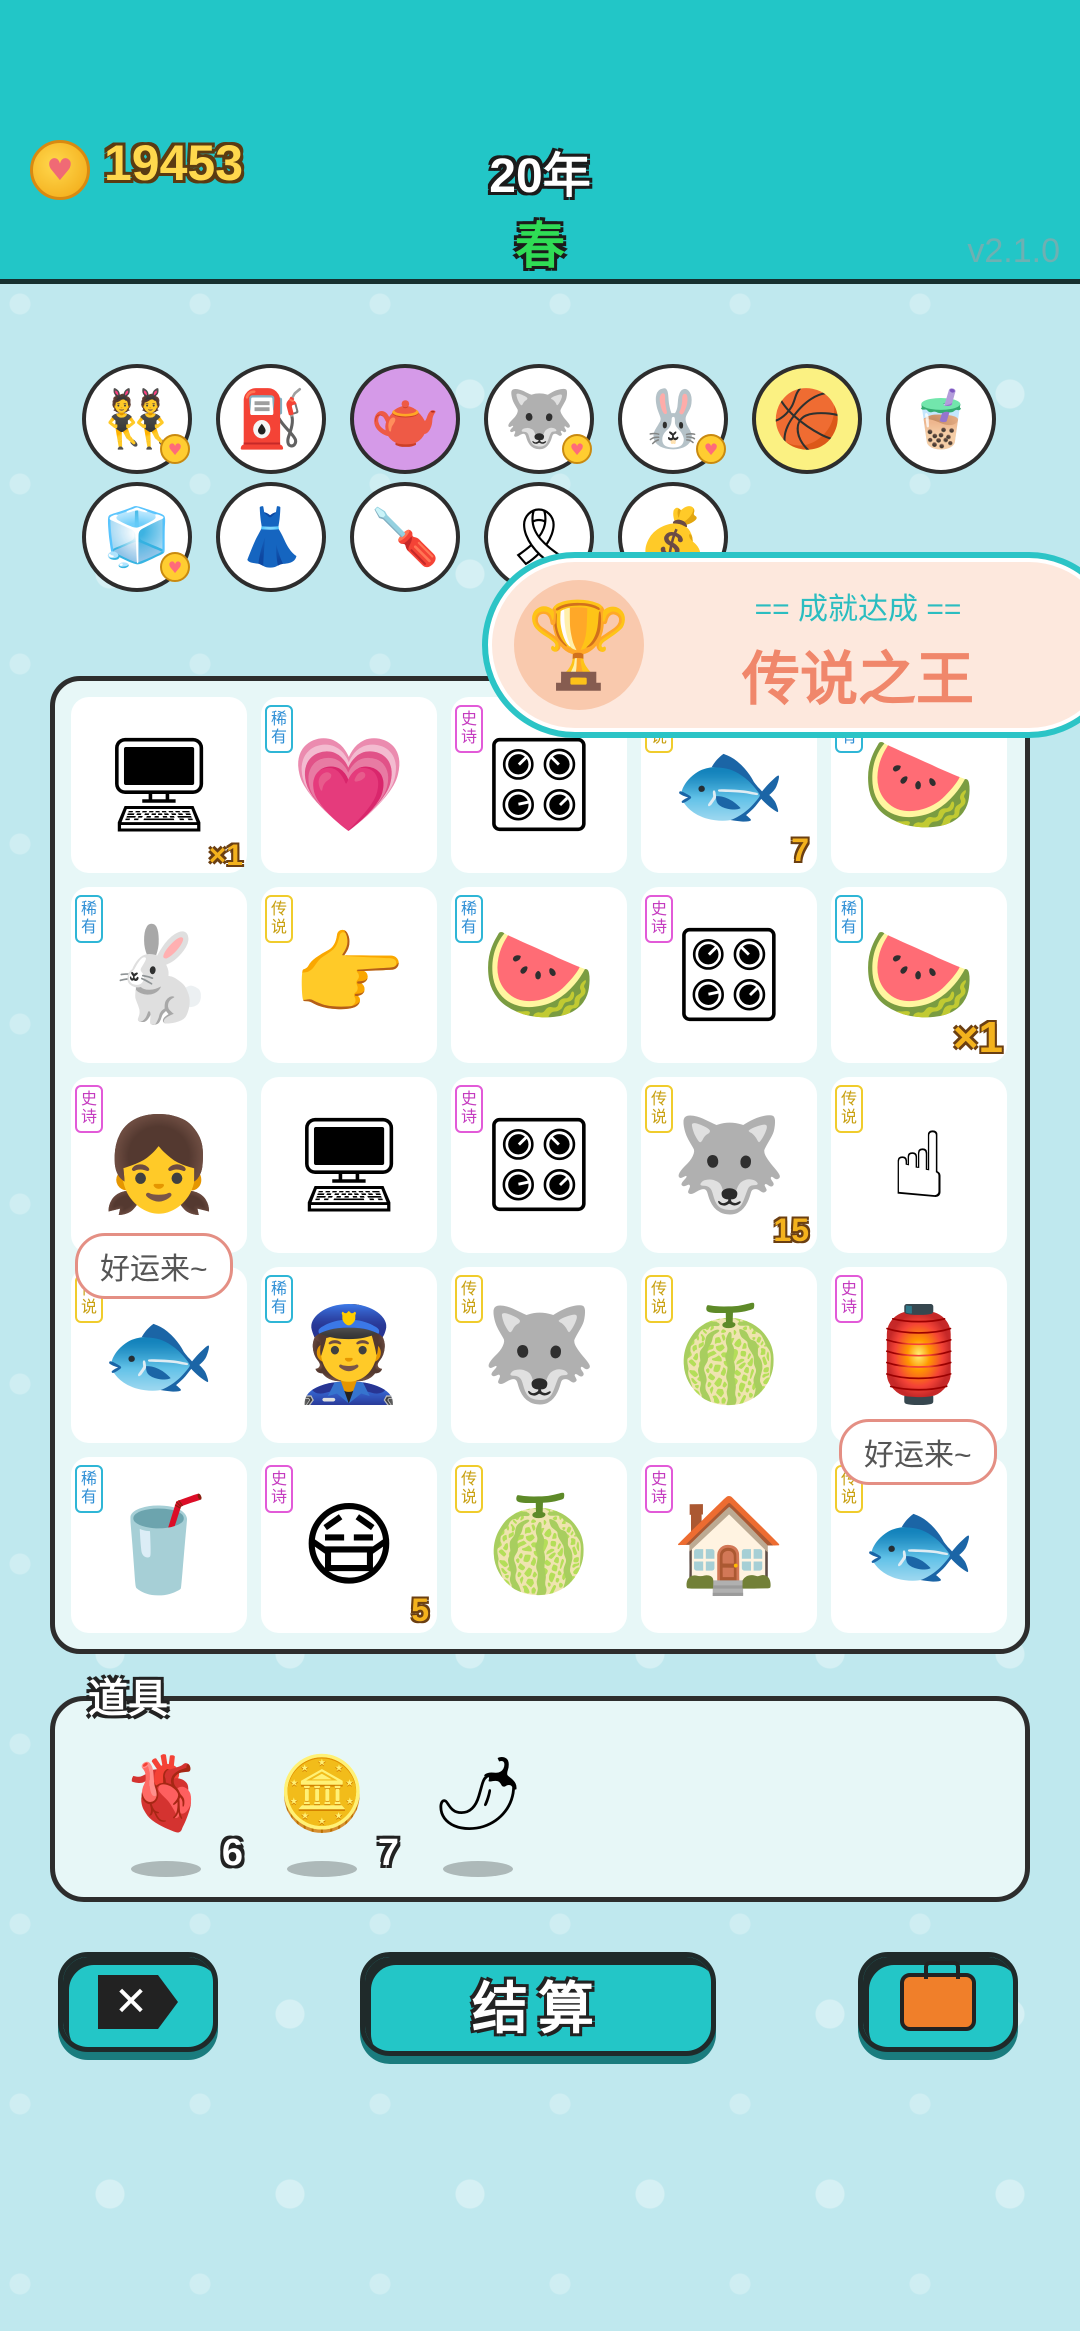  Describe the element at coordinates (538, 2008) in the screenshot. I see `settle-label: 结算` at that location.